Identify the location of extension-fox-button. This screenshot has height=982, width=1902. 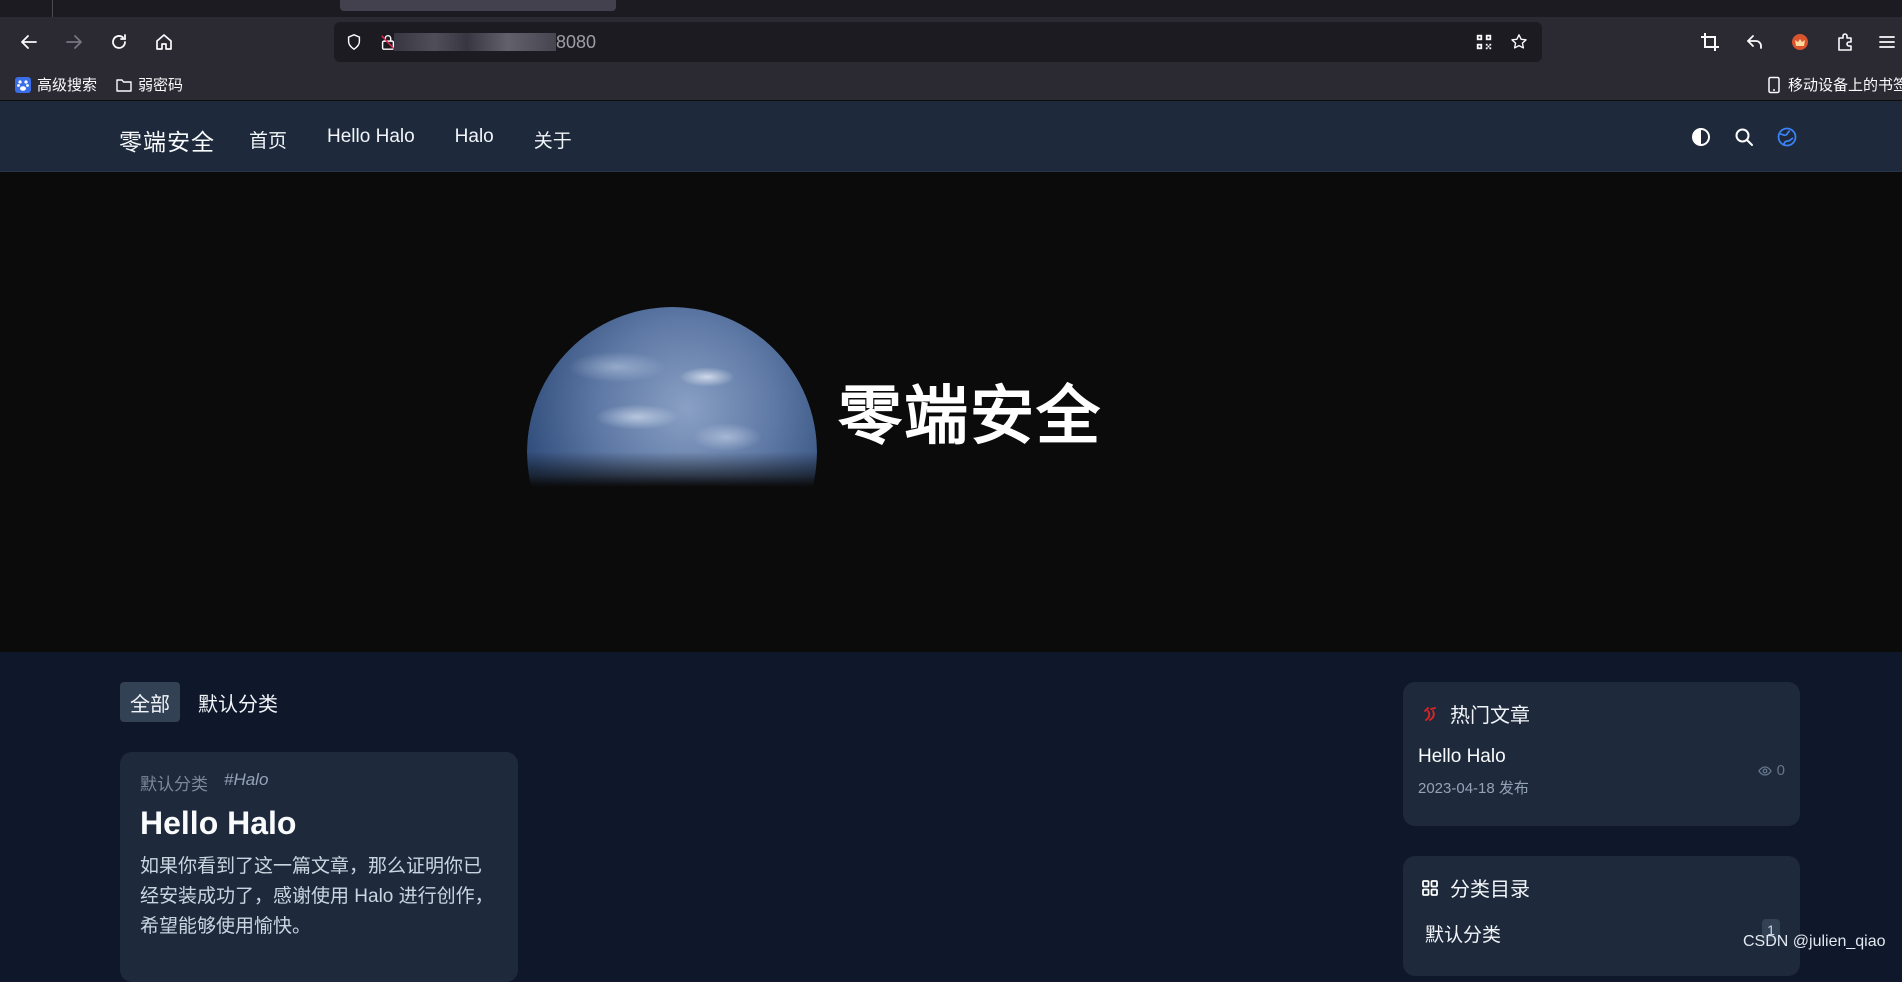
(1800, 42).